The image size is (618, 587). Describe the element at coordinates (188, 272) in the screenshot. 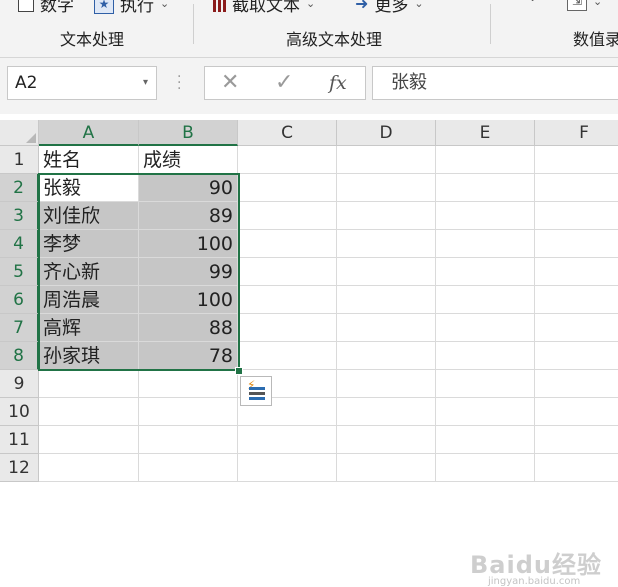

I see `cell-score: 99` at that location.